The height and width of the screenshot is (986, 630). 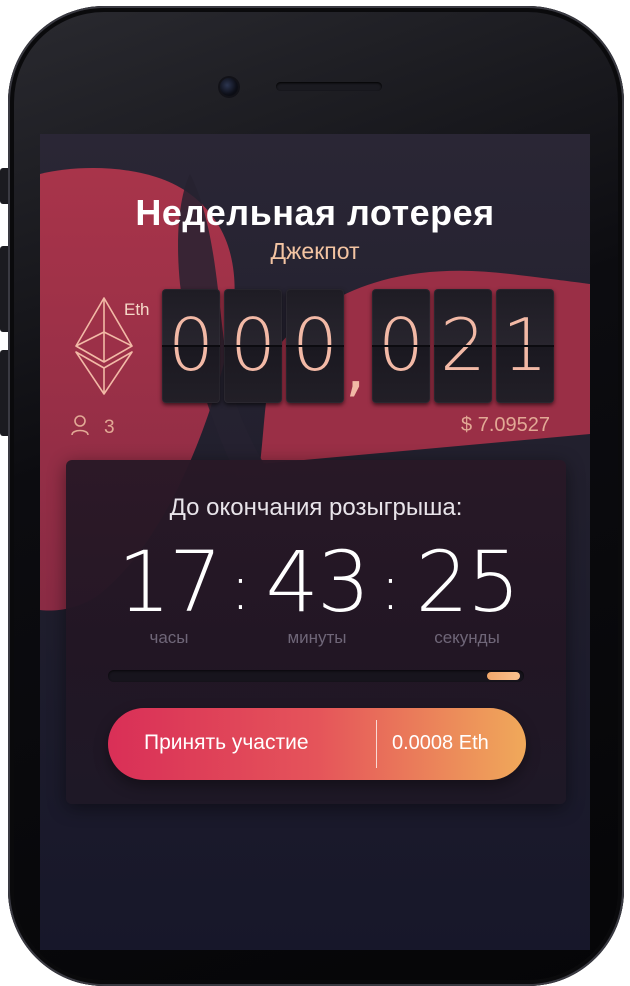 I want to click on timer-hours: 17, so click(x=170, y=582).